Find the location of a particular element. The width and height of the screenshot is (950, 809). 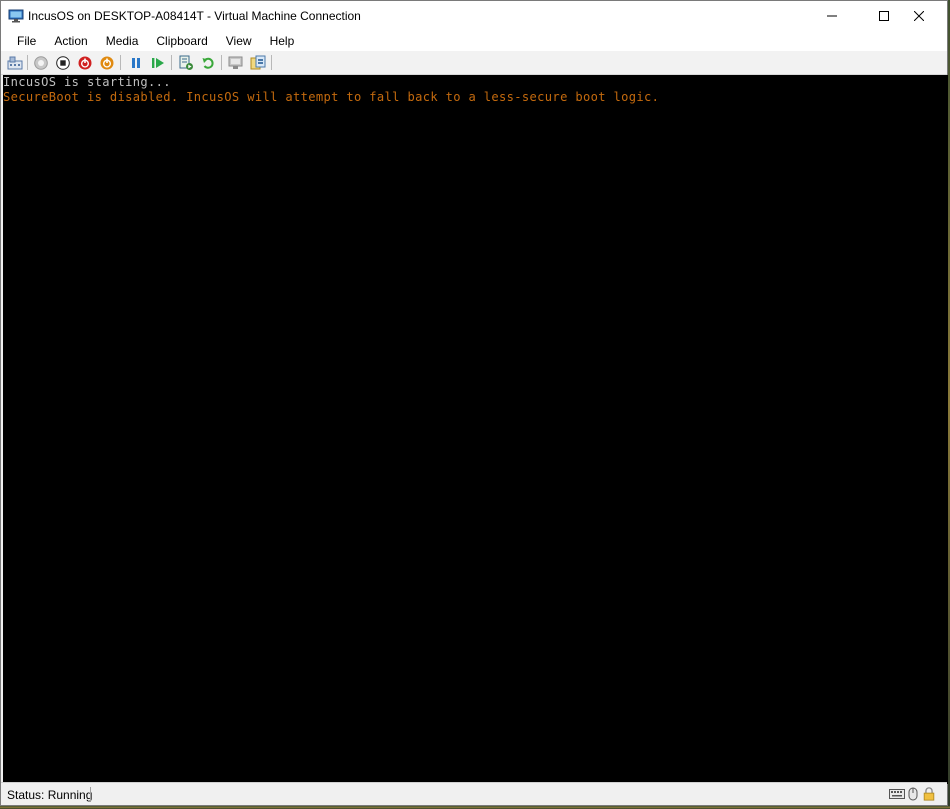

mouse-icon is located at coordinates (913, 794).